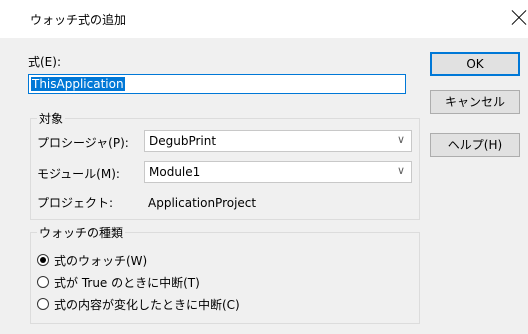 The width and height of the screenshot is (528, 334). What do you see at coordinates (217, 84) in the screenshot?
I see `expression-input: ThisApplication` at bounding box center [217, 84].